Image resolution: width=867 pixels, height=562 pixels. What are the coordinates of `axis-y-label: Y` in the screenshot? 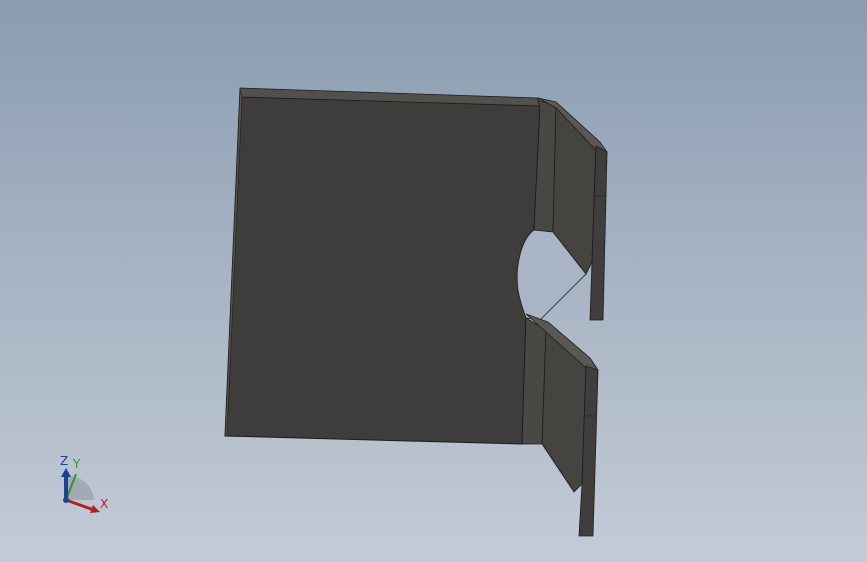 It's located at (77, 464).